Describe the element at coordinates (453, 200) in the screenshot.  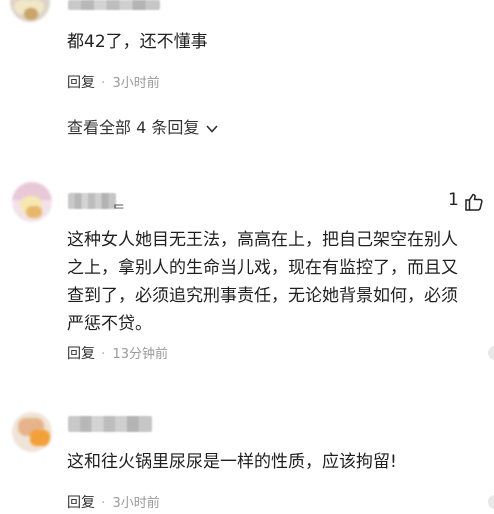
I see `like-count: 1` at that location.